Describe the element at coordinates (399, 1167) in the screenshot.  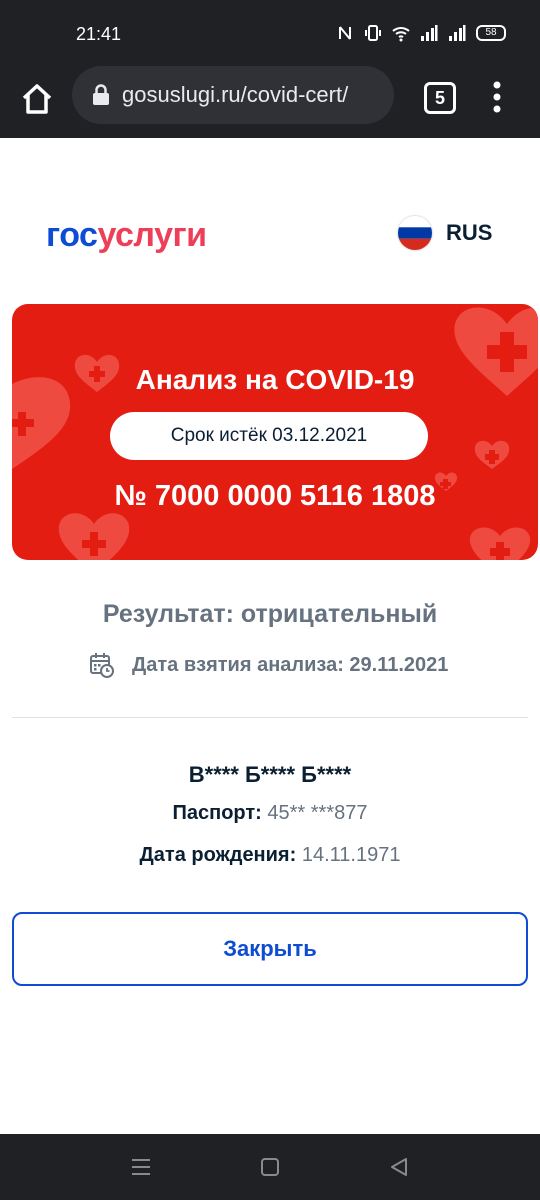
I see `back-nav-icon` at that location.